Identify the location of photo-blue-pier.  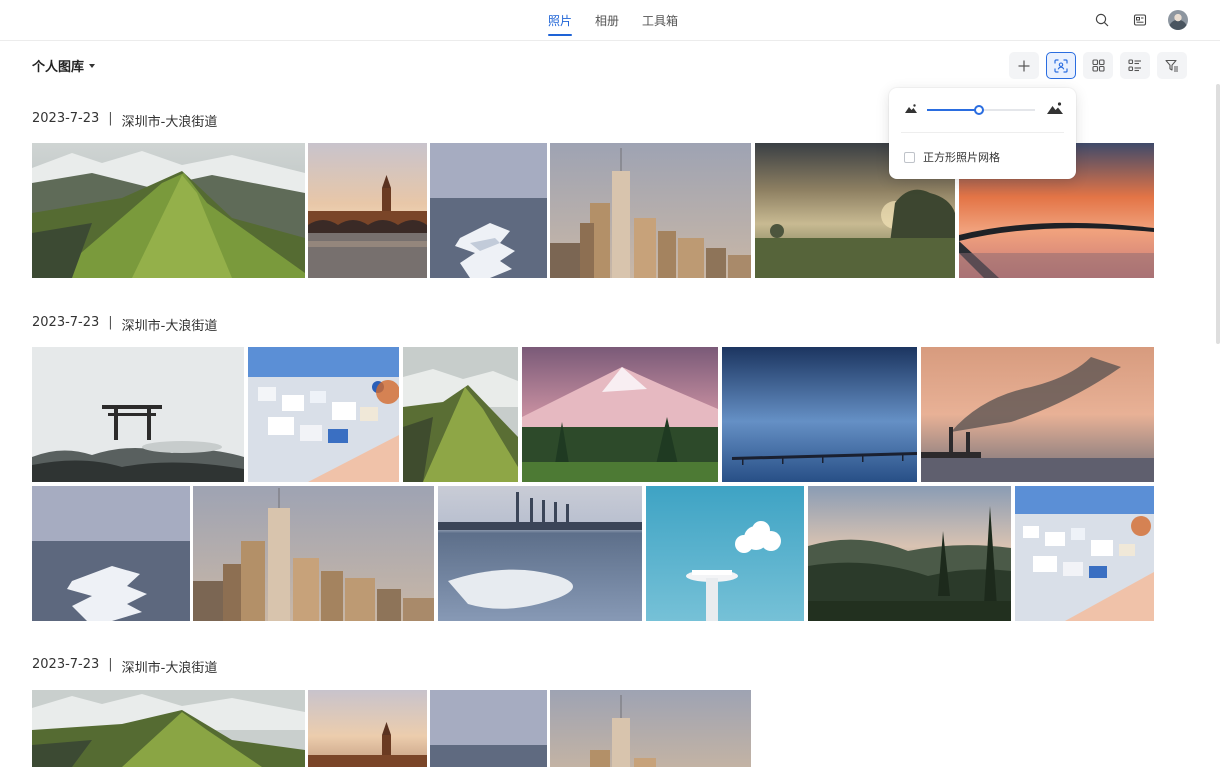
(819, 414).